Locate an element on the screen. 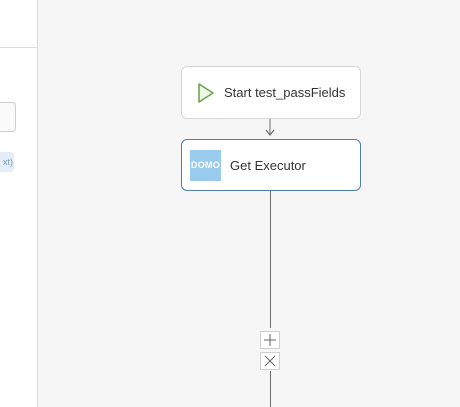 This screenshot has height=407, width=460. panel-chip: xt) is located at coordinates (7, 162).